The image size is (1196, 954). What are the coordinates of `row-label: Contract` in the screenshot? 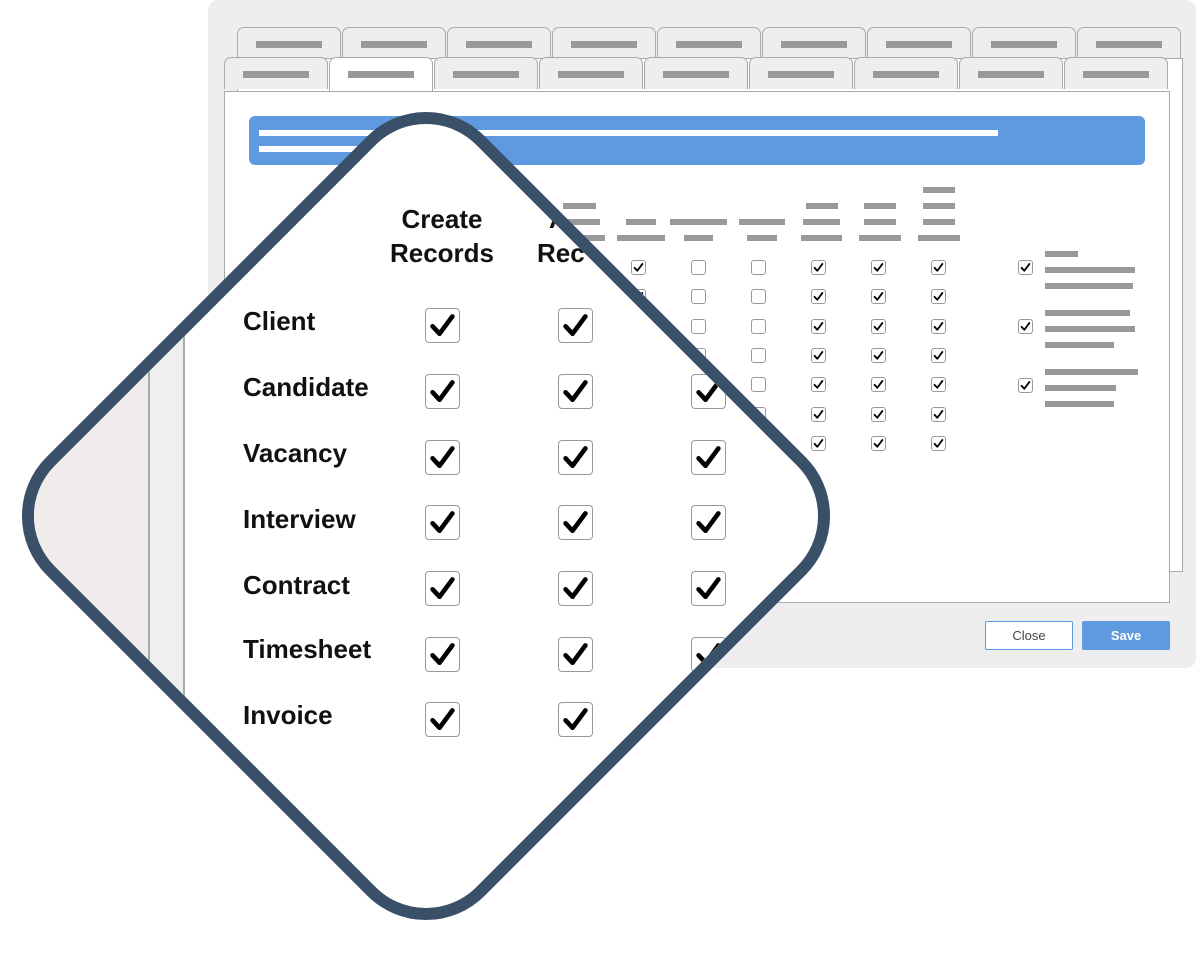 It's located at (296, 585).